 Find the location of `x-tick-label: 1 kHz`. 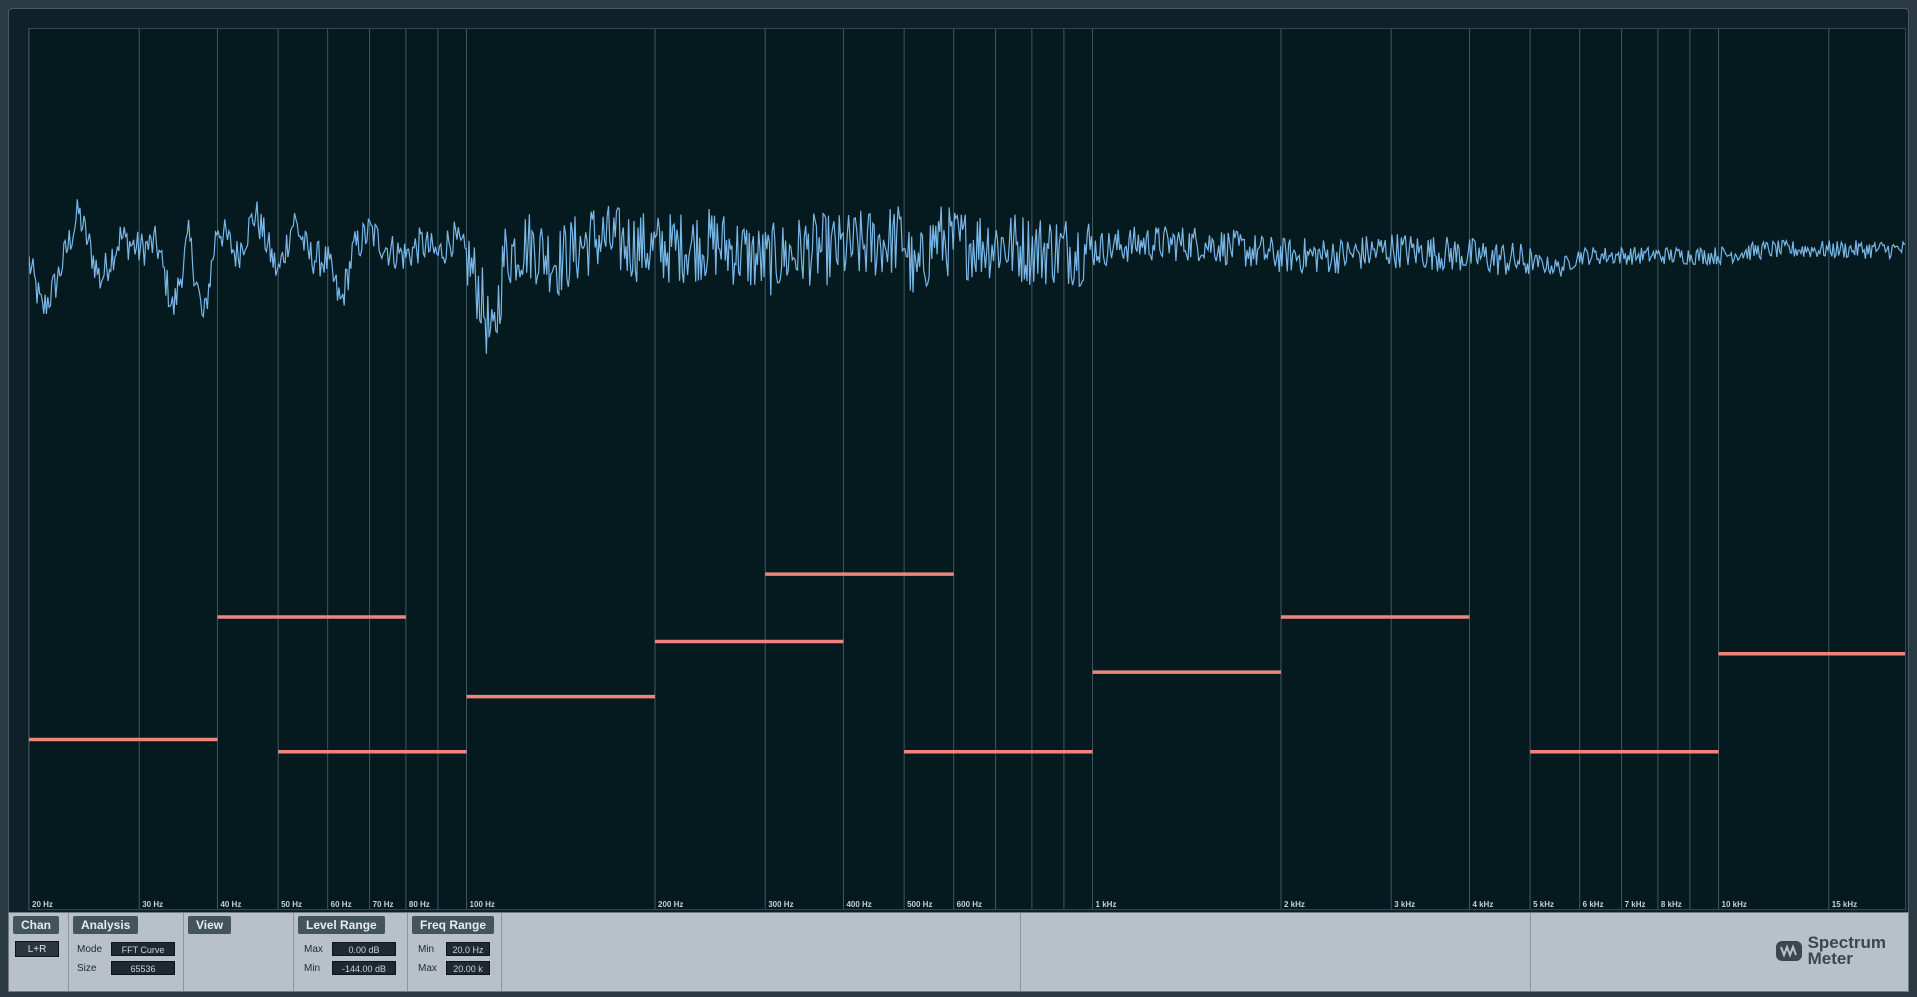

x-tick-label: 1 kHz is located at coordinates (1106, 904).